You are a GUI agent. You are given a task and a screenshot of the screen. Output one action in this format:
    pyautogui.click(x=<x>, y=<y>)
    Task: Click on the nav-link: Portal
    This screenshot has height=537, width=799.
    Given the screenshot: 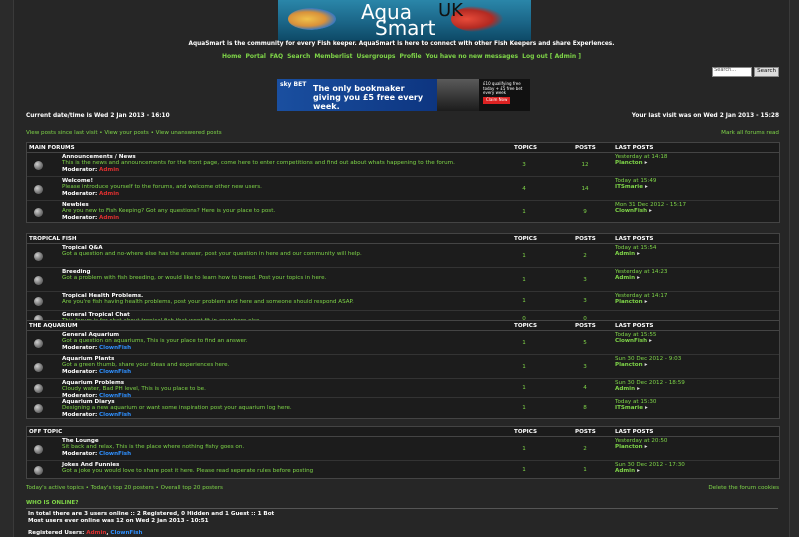 What is the action you would take?
    pyautogui.click(x=255, y=56)
    